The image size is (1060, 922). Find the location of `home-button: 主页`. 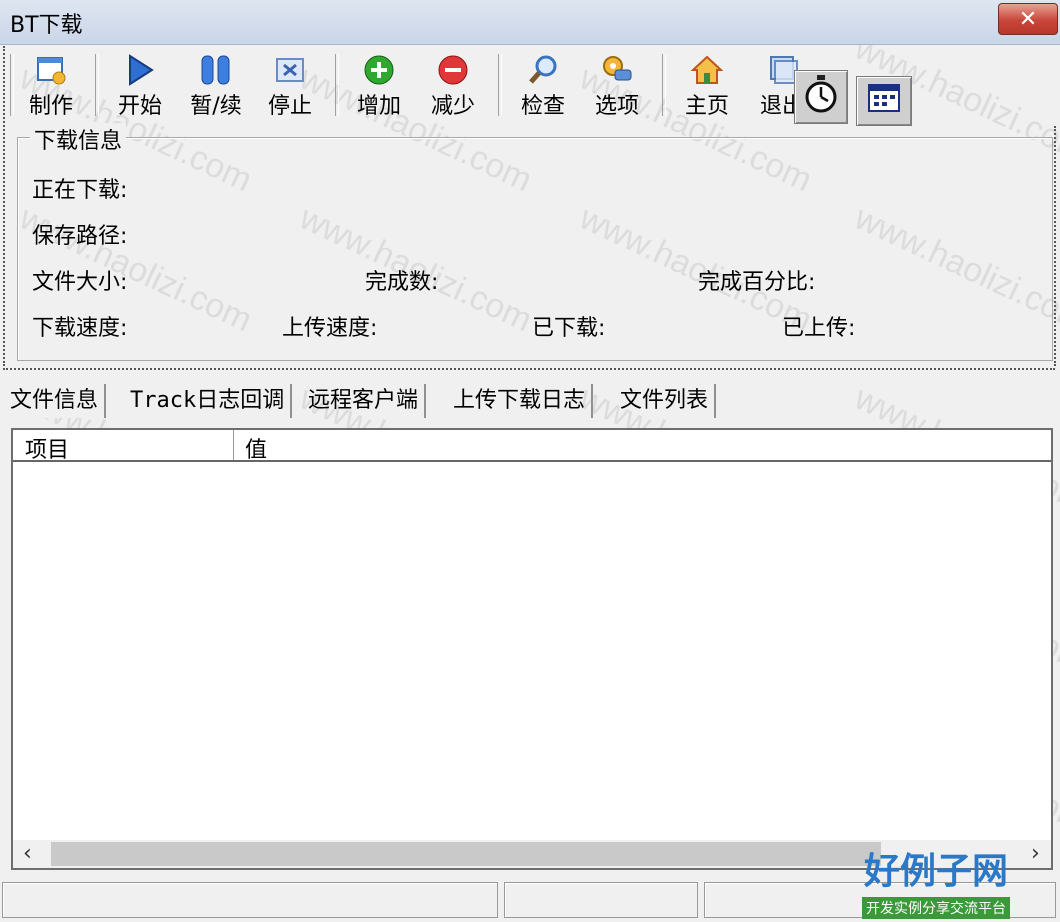

home-button: 主页 is located at coordinates (707, 87).